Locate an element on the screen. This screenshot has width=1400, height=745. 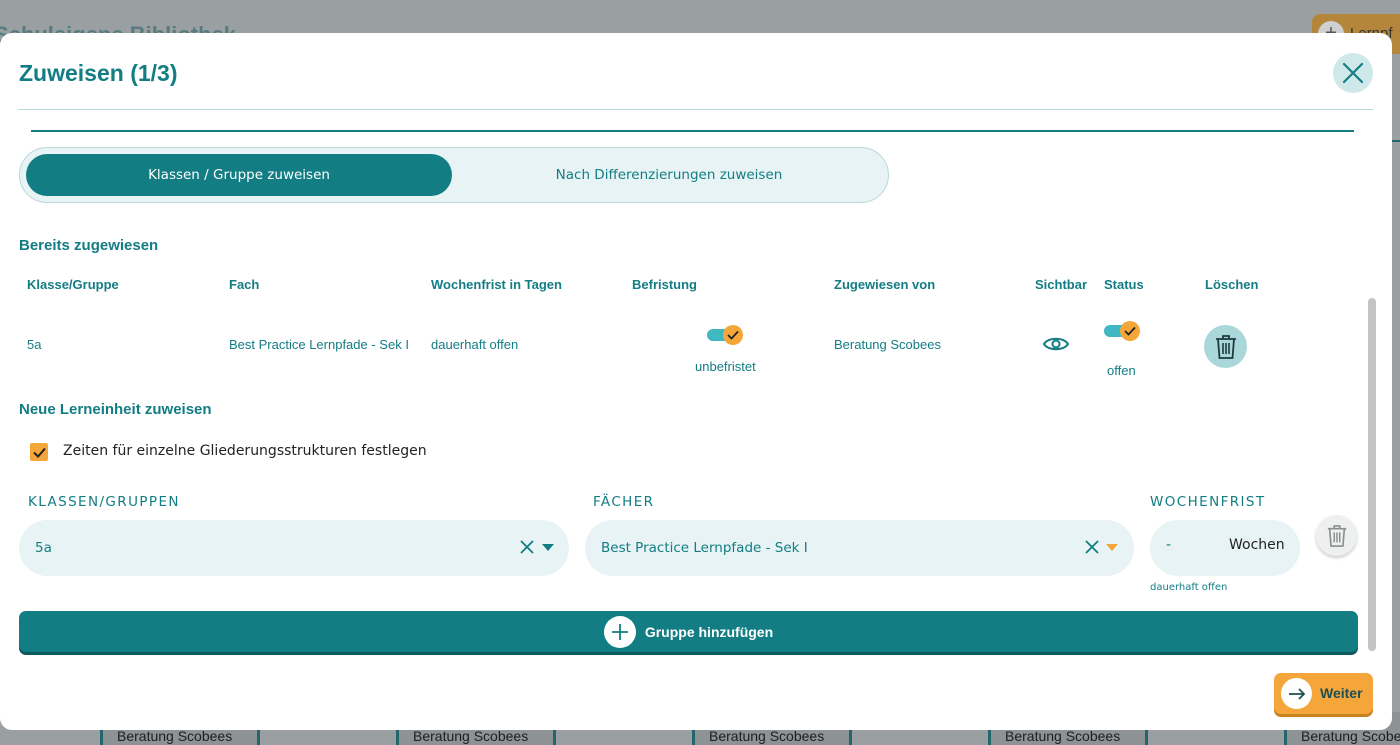
classes-field-label: KLASSEN/GRUPPEN is located at coordinates (104, 502).